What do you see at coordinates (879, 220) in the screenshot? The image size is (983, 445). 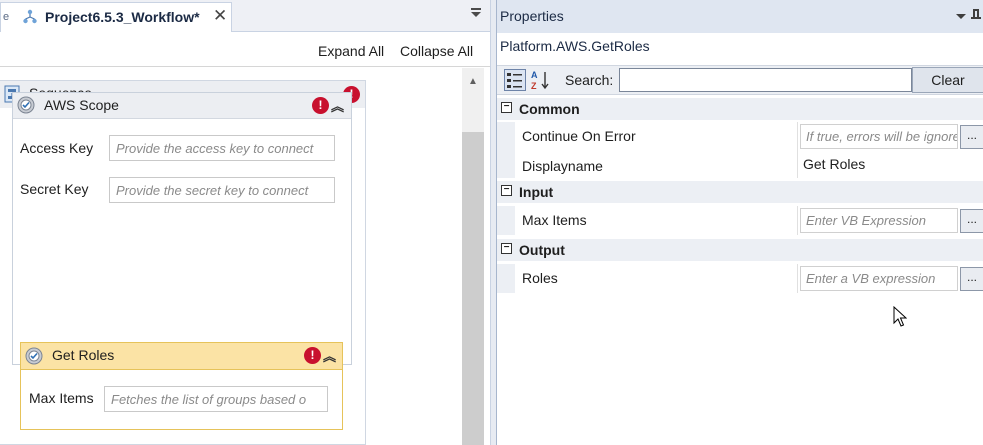 I see `max-items-property-input: Enter VB Expression` at bounding box center [879, 220].